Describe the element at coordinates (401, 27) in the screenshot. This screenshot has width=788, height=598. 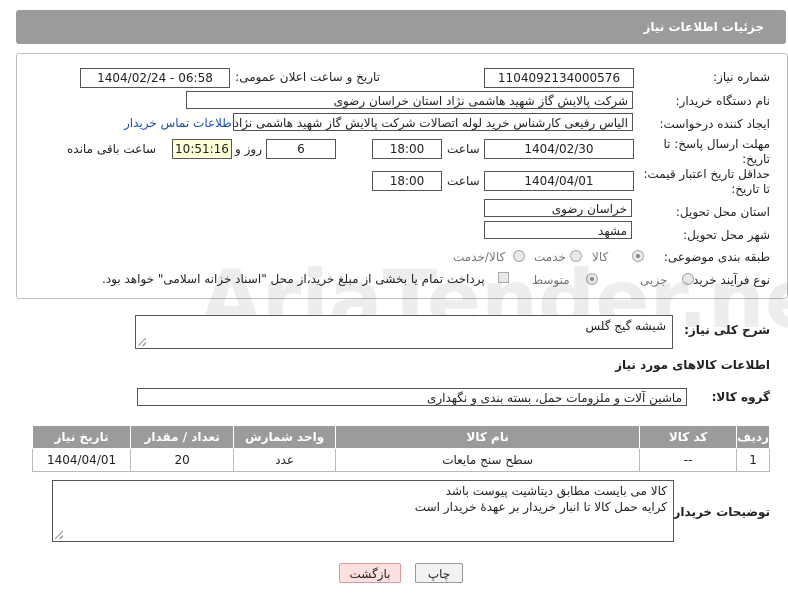
I see `page-header: جزئیات اطلاعات نیاز` at that location.